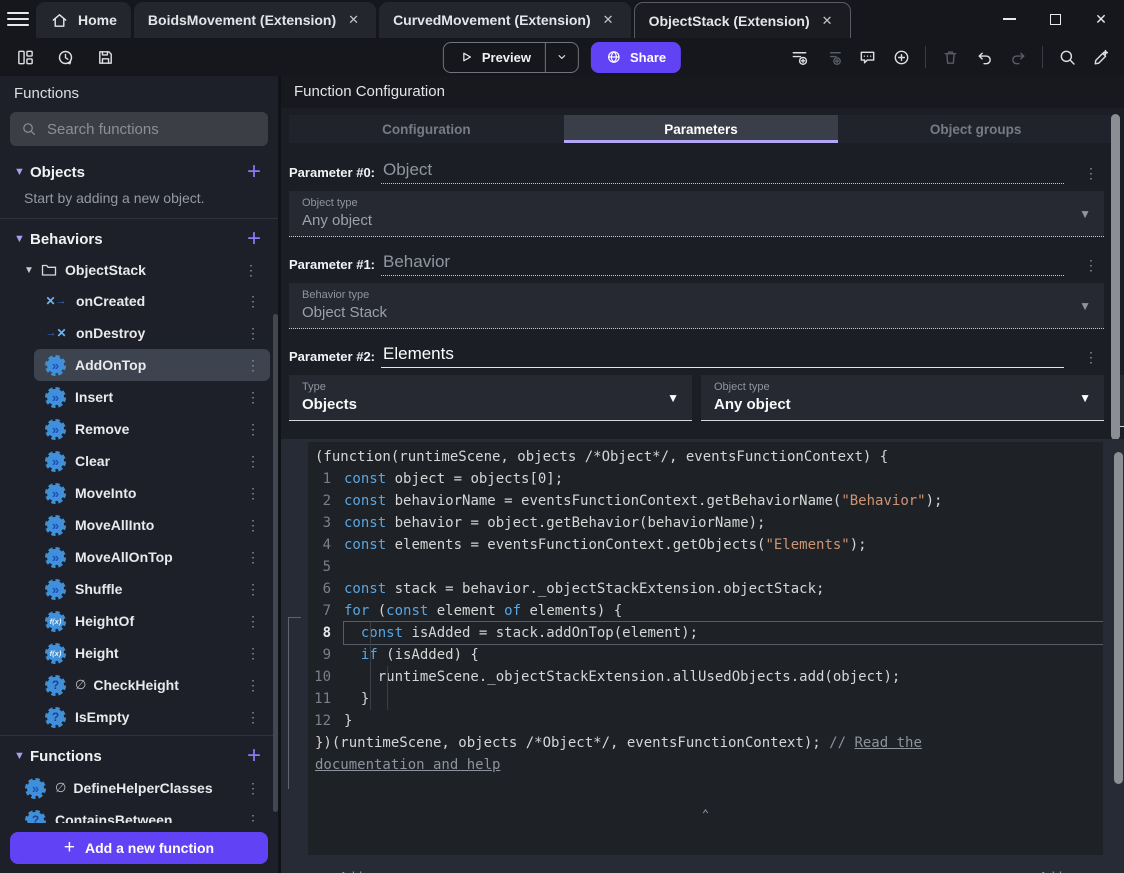 This screenshot has width=1124, height=873. What do you see at coordinates (152, 493) in the screenshot?
I see `function-item-moveinto: » MoveInto ⋮` at bounding box center [152, 493].